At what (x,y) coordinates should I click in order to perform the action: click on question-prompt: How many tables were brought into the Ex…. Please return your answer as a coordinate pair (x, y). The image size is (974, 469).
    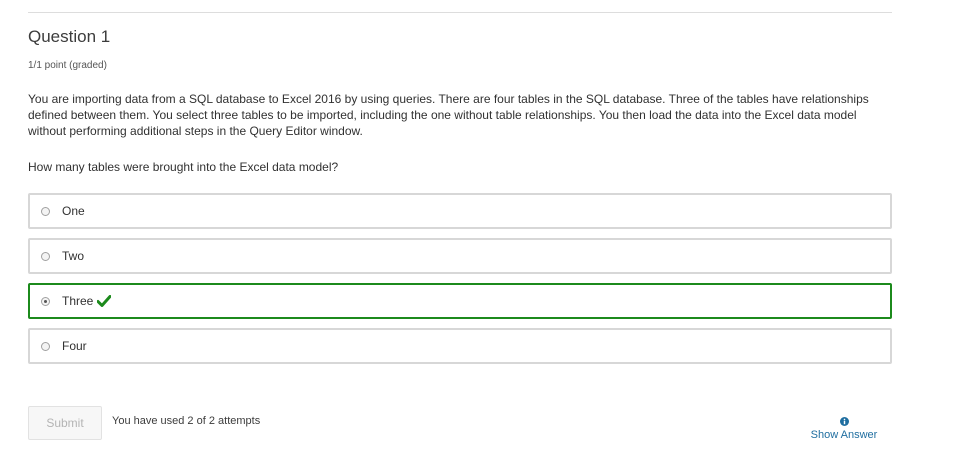
    Looking at the image, I should click on (183, 167).